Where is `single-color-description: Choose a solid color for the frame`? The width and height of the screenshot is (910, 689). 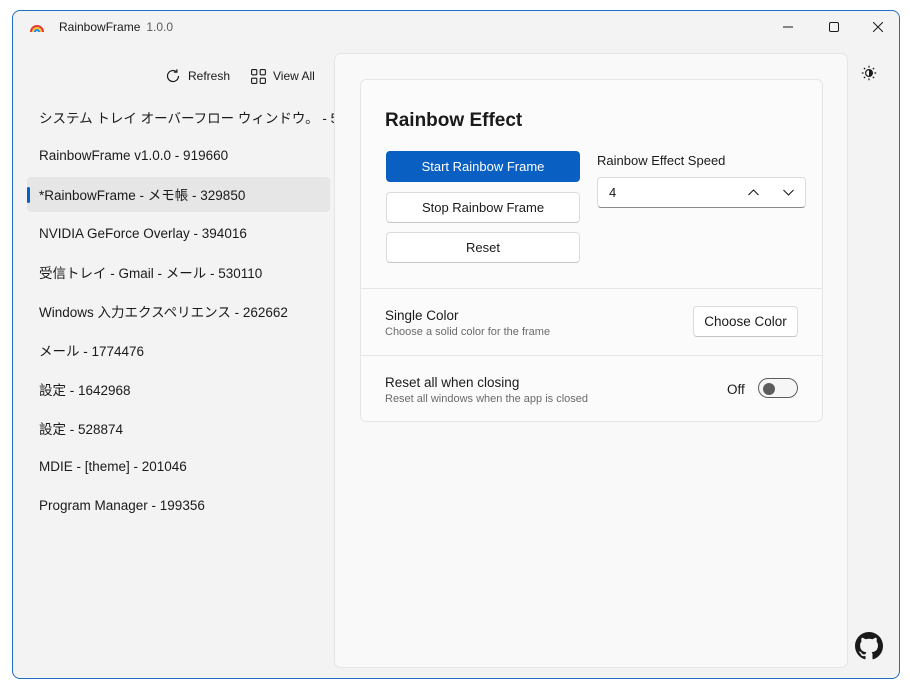
single-color-description: Choose a solid color for the frame is located at coordinates (468, 332).